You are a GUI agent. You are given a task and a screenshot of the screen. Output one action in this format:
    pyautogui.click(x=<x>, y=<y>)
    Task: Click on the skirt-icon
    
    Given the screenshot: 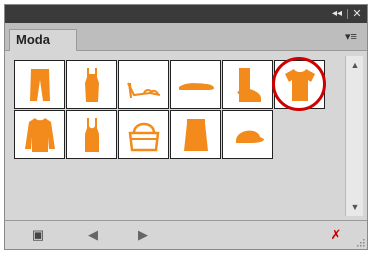 What is the action you would take?
    pyautogui.click(x=195, y=134)
    